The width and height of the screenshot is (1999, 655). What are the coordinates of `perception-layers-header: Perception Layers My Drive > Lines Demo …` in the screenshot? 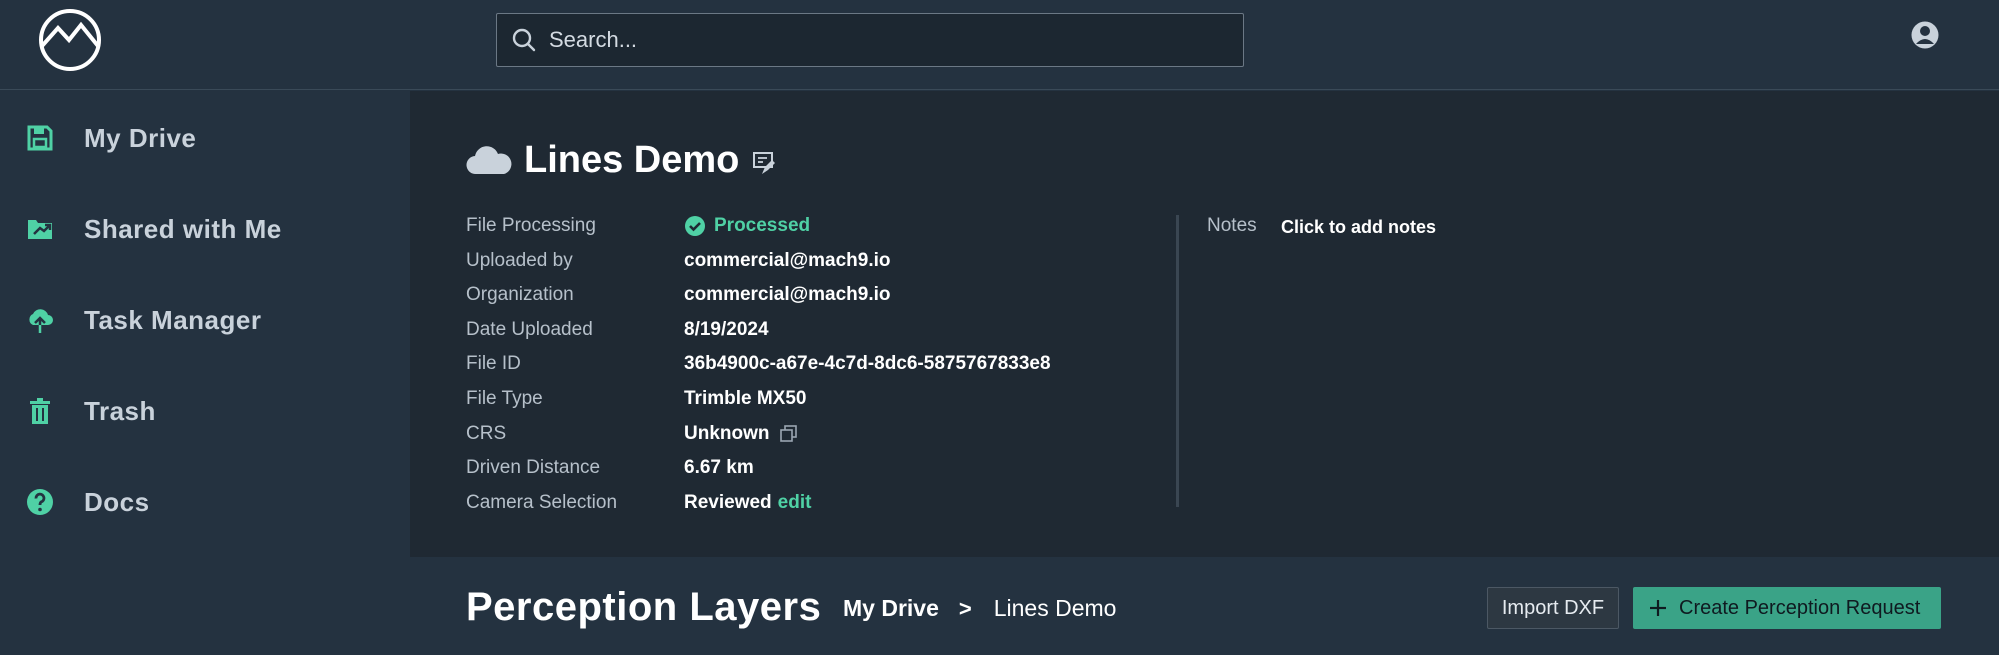 It's located at (1204, 606).